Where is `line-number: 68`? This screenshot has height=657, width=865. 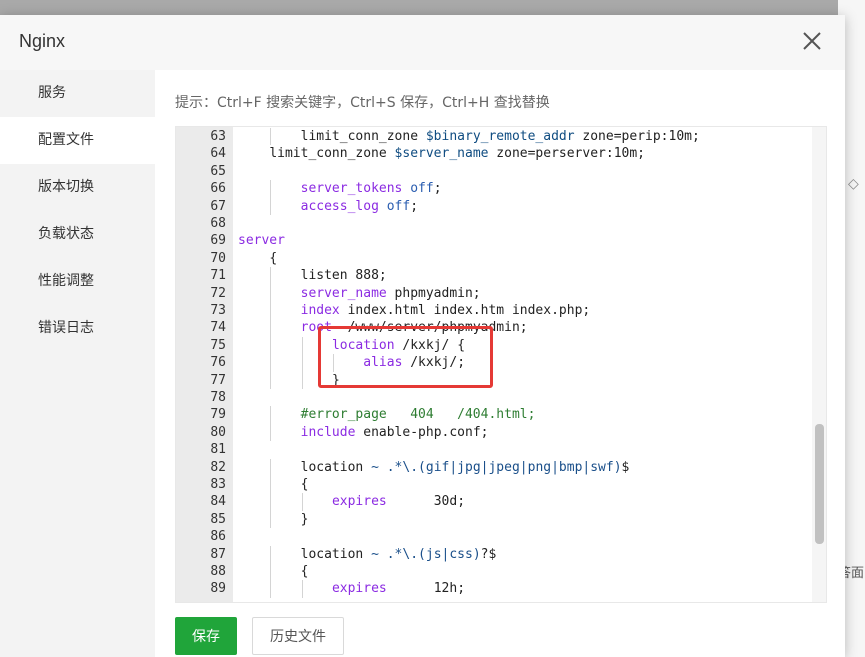 line-number: 68 is located at coordinates (218, 223).